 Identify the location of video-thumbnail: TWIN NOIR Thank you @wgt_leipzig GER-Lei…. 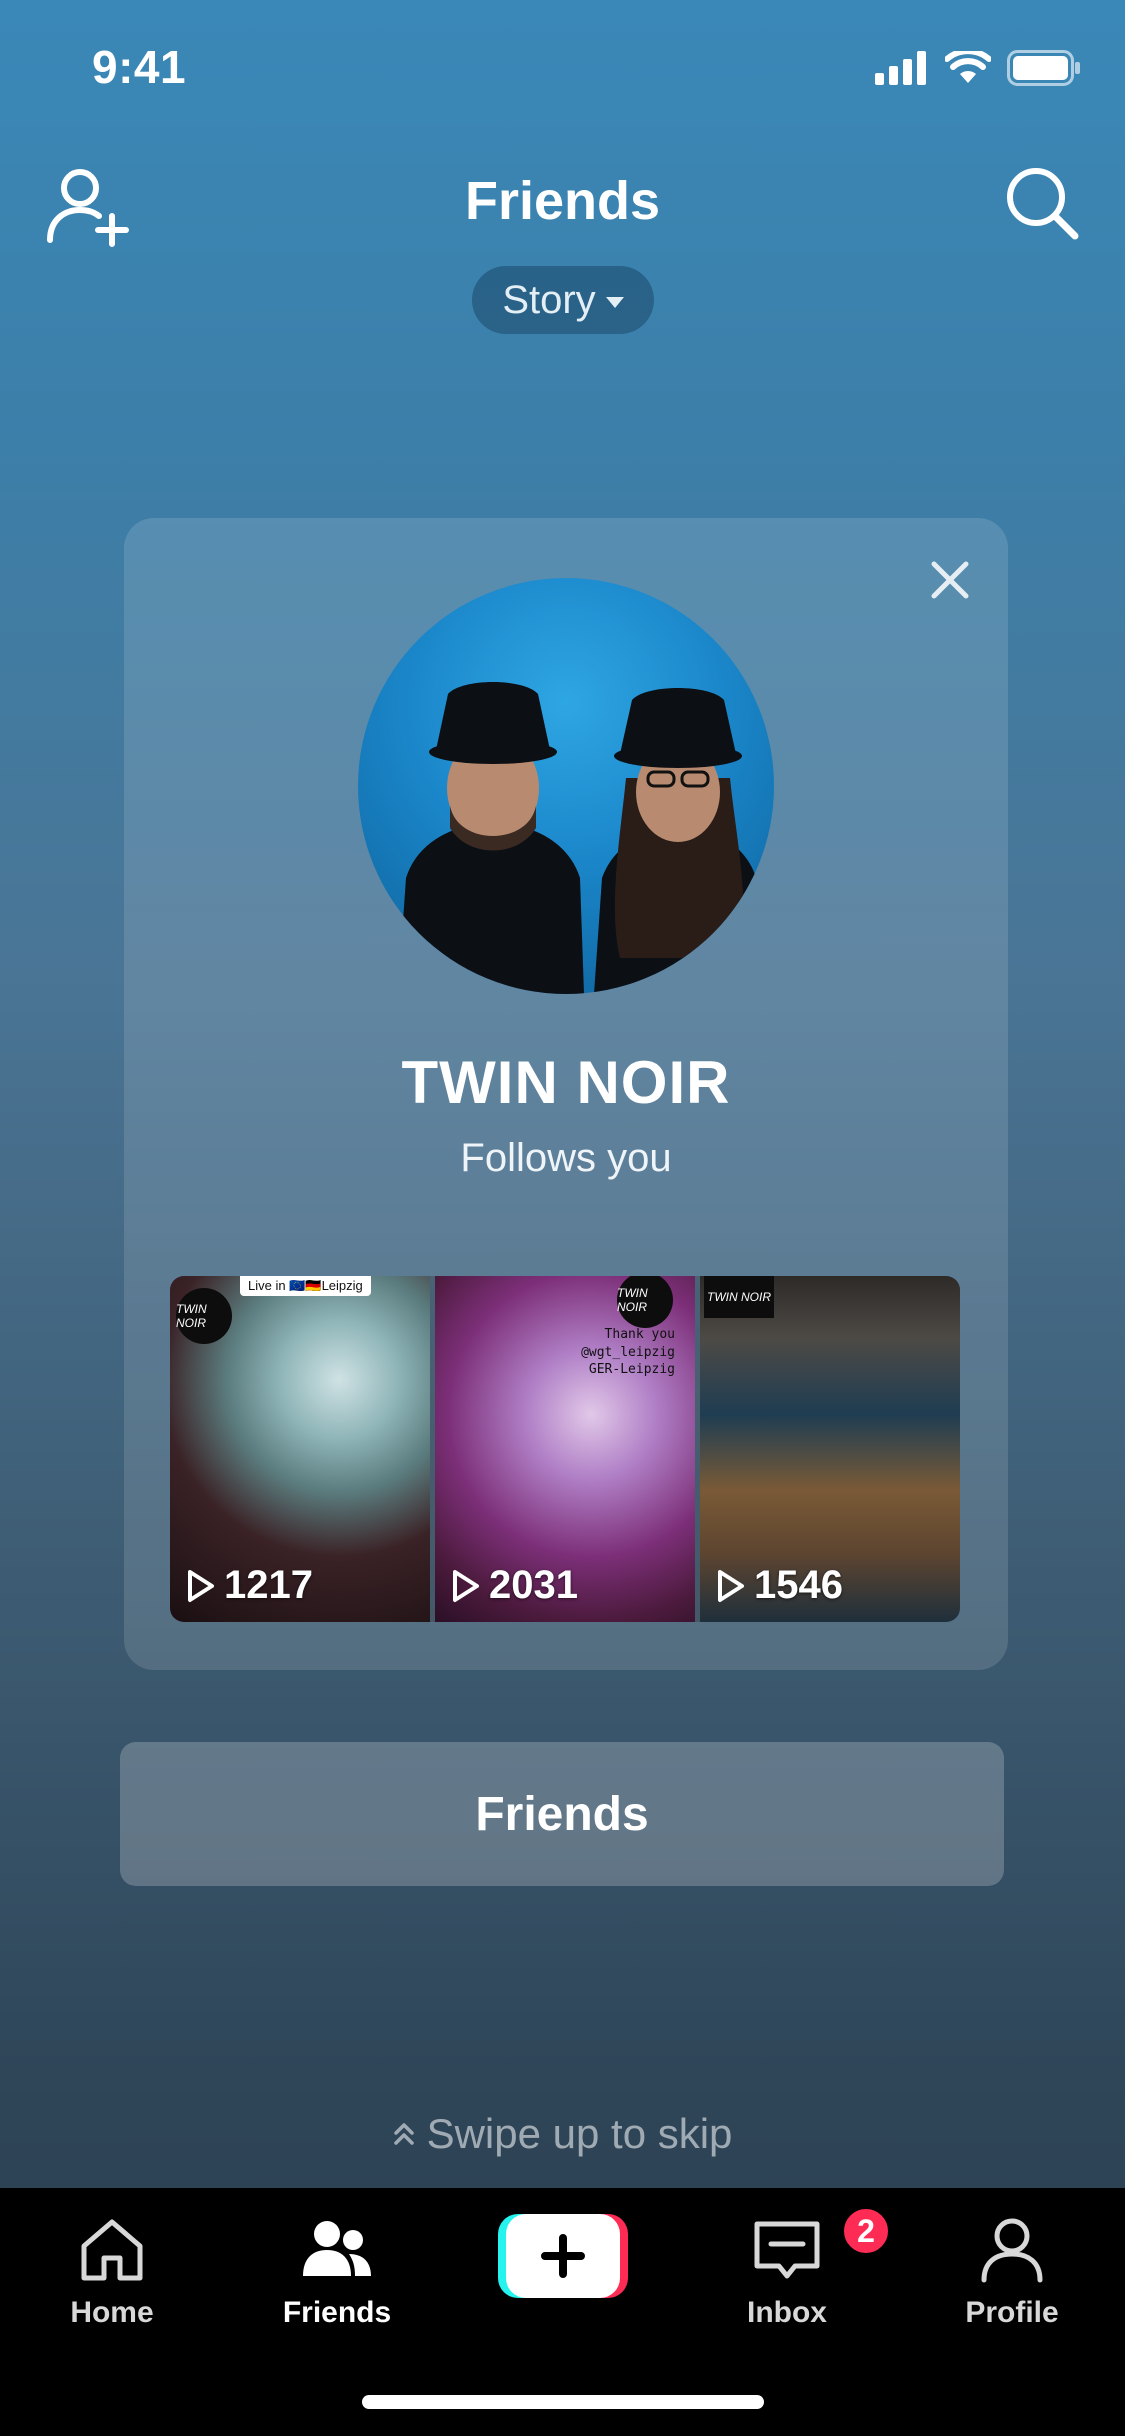
(565, 1449).